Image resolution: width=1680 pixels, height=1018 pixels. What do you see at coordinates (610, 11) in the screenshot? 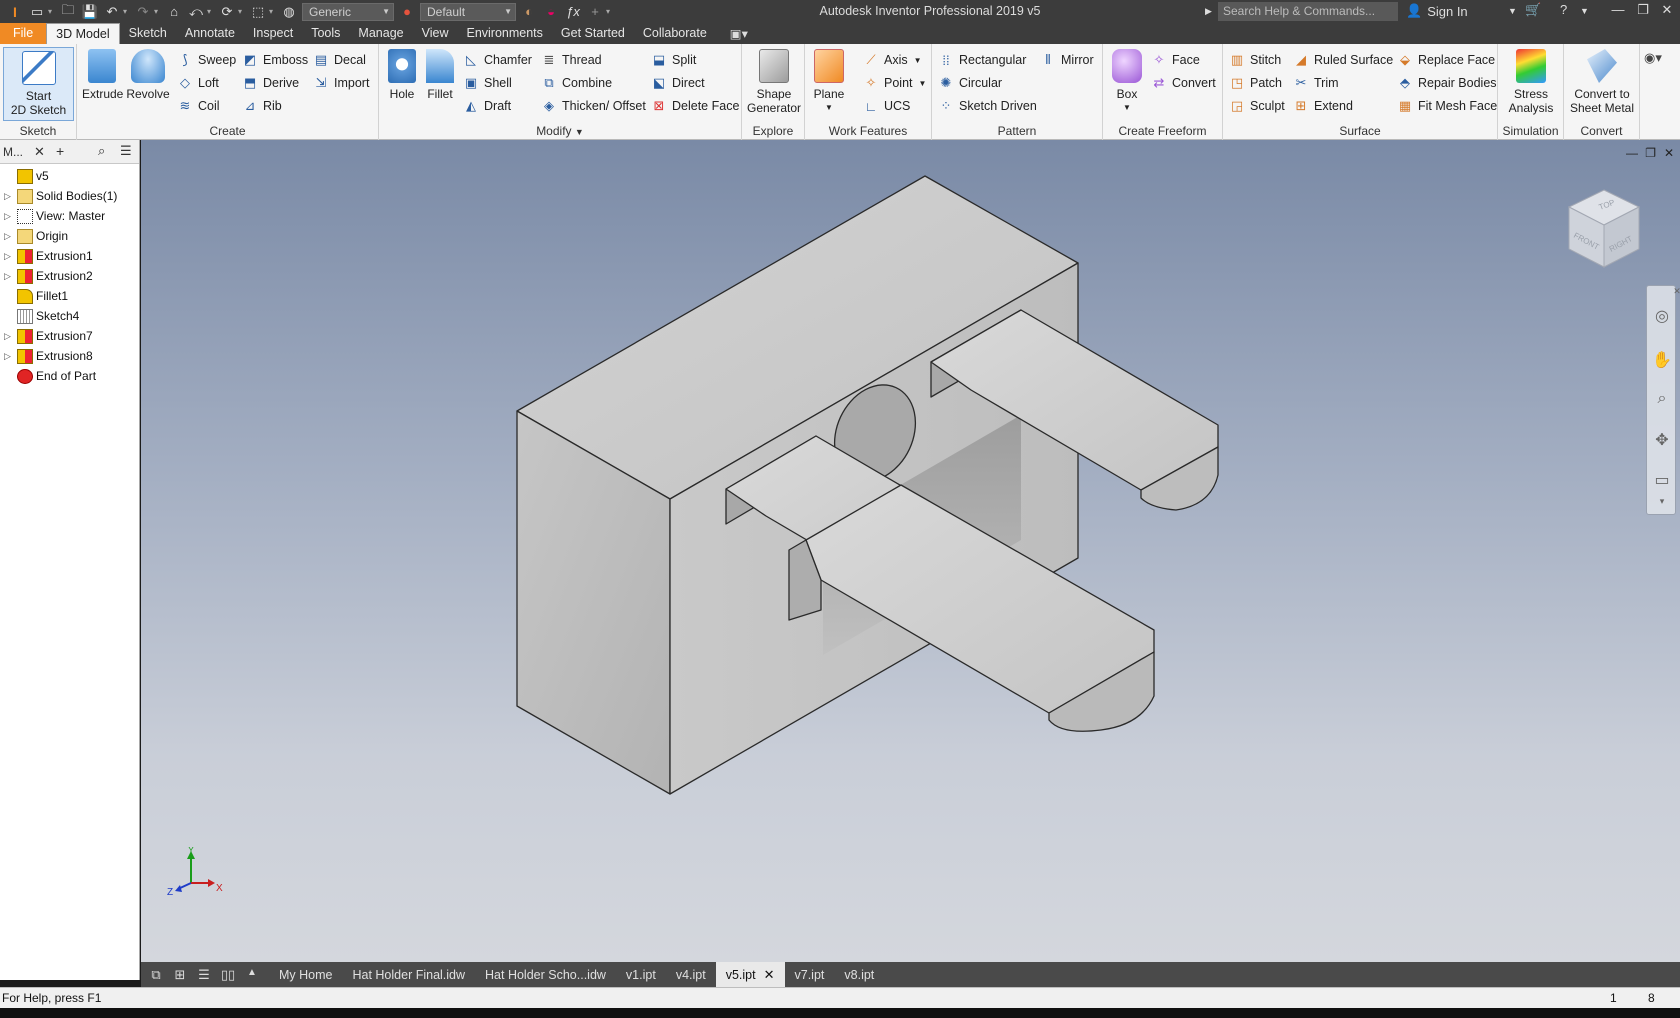
I see `customize-dropdown-icon: ▾` at bounding box center [610, 11].